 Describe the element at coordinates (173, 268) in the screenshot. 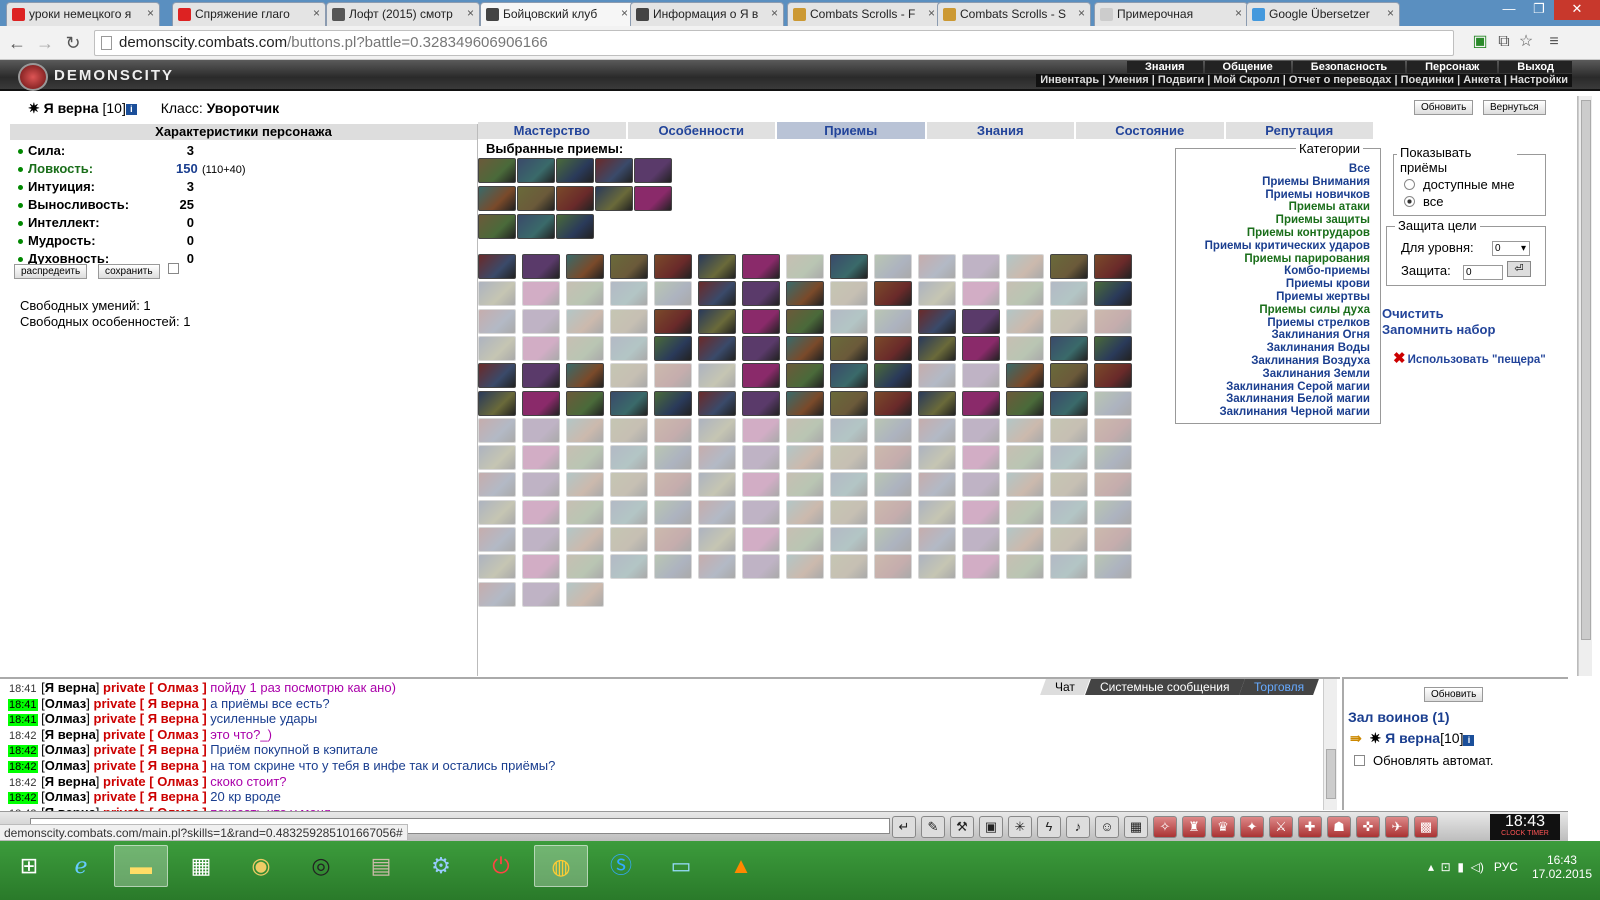

I see `save-checkbox` at that location.